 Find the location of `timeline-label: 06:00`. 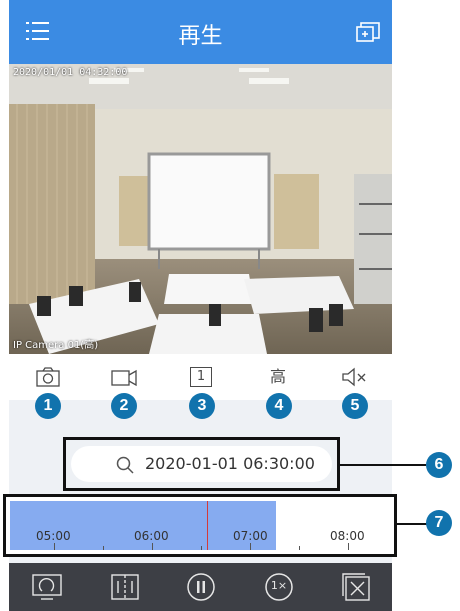

timeline-label: 06:00 is located at coordinates (151, 536).